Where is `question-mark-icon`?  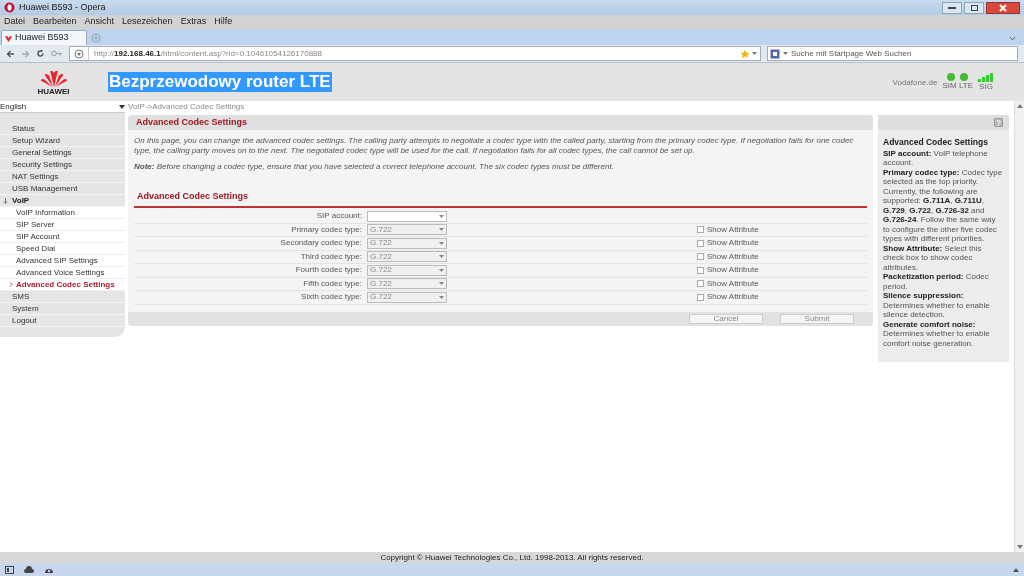 question-mark-icon is located at coordinates (998, 122).